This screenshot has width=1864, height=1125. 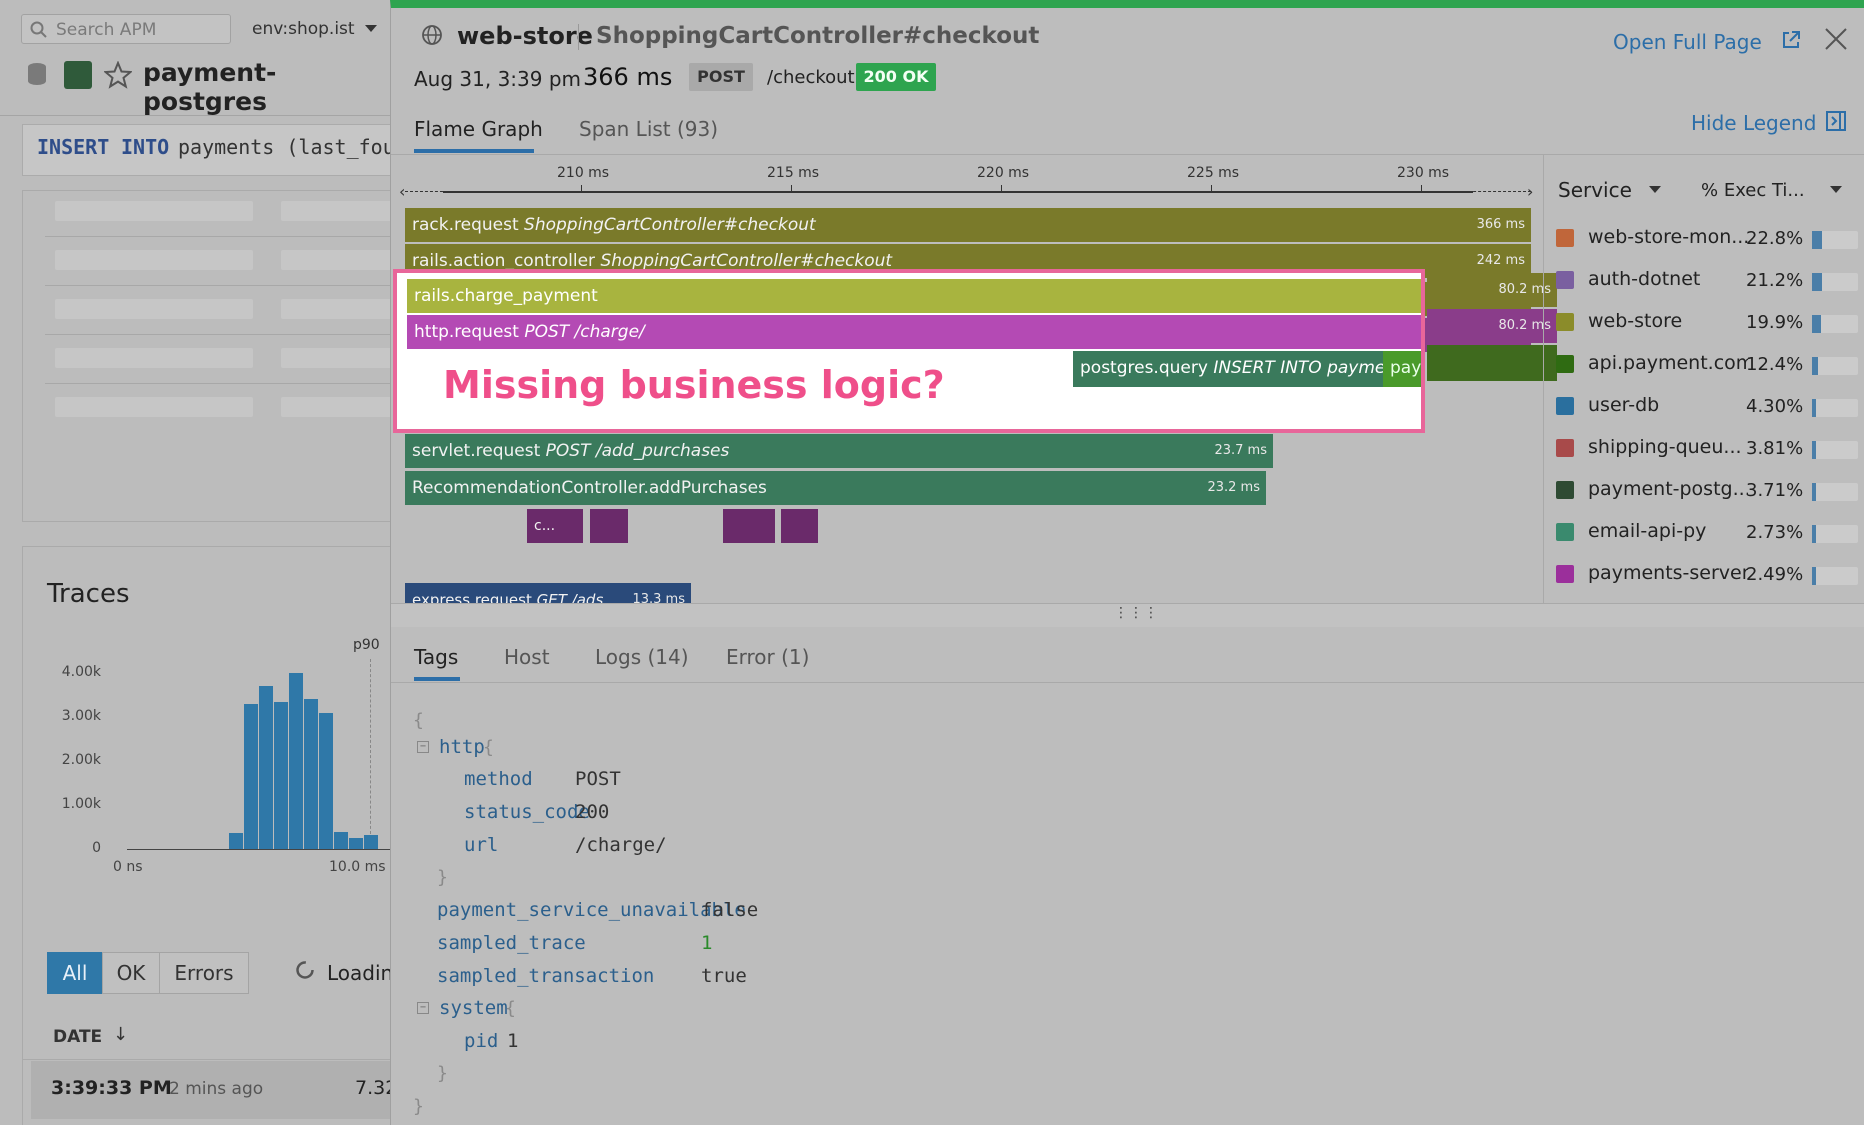 I want to click on tag-key-payment-service-unavailable: payment_service_unavailable, so click(x=591, y=910).